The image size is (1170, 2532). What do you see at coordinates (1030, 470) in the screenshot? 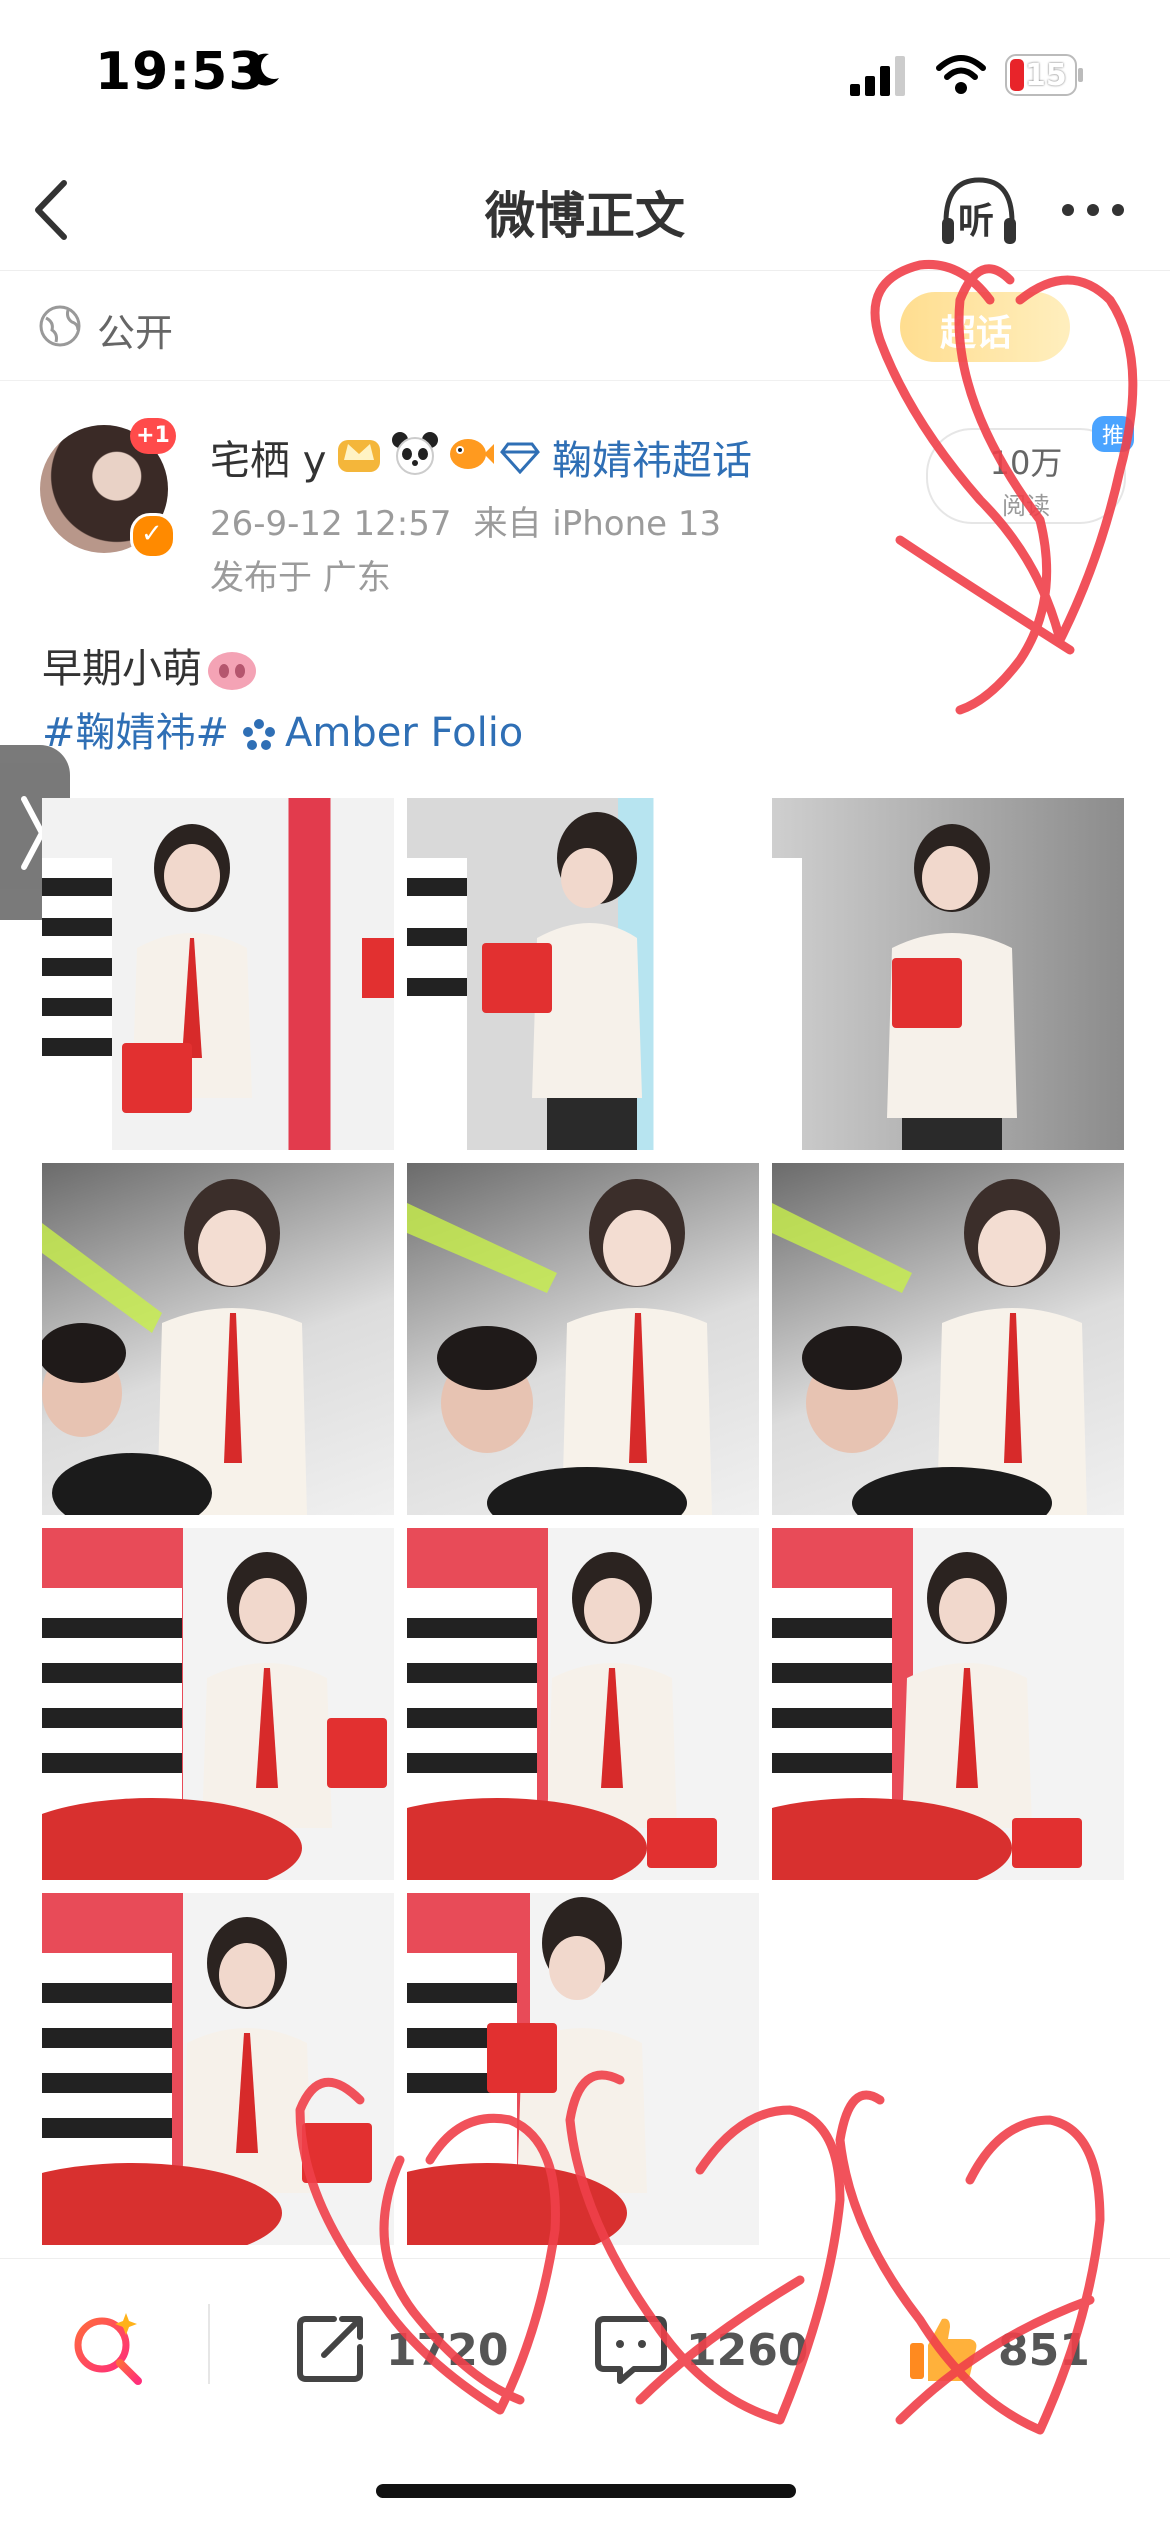
I see `read-count-button: 10万 阅读 推` at bounding box center [1030, 470].